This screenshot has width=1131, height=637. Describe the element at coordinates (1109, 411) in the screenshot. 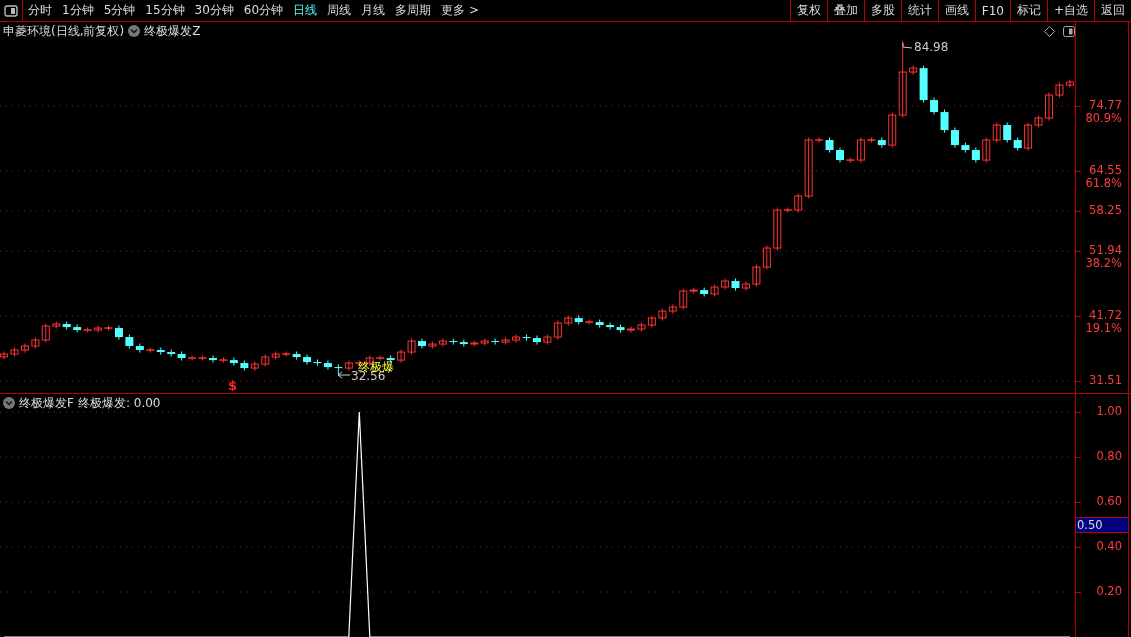

I see `axis-label: 1.00` at that location.